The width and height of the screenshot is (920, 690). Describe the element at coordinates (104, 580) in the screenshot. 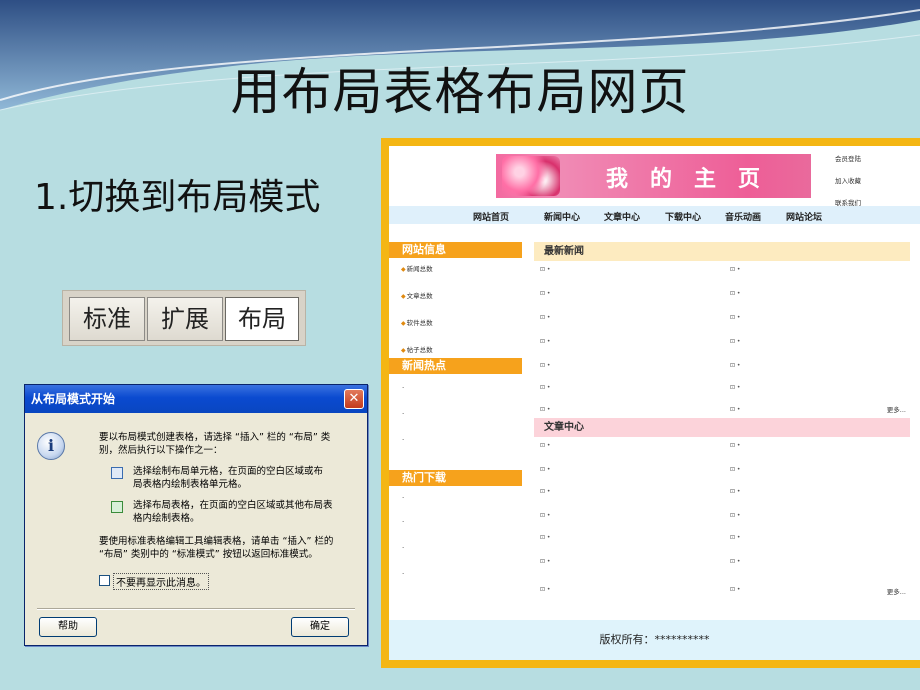

I see `dont-show-checkbox` at that location.